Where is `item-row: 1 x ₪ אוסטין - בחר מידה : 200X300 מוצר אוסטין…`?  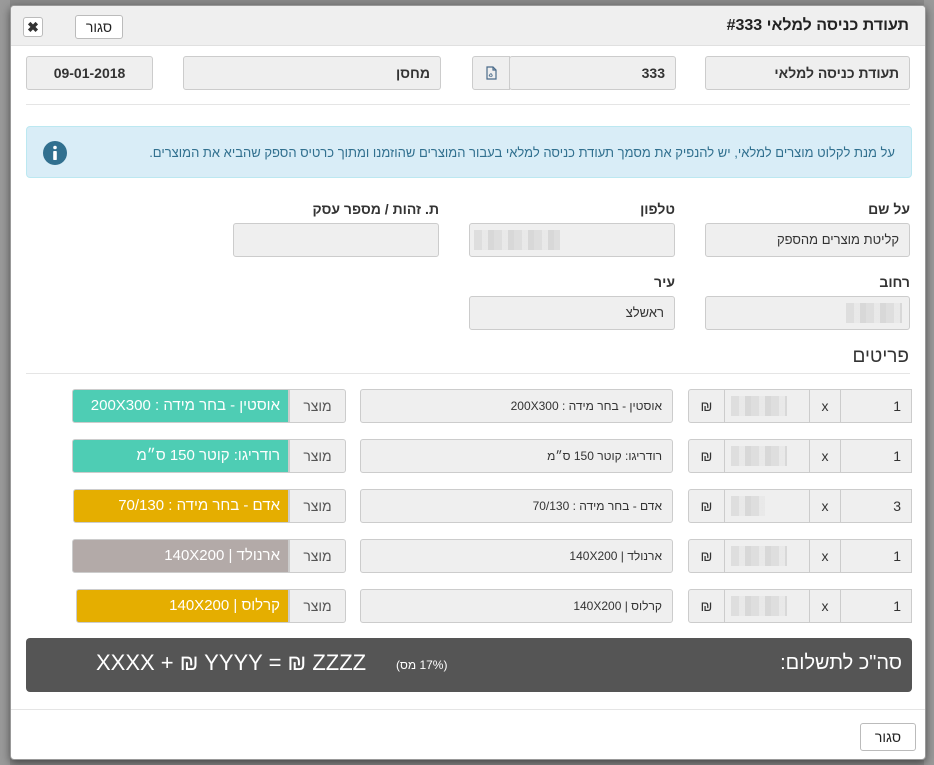 item-row: 1 x ₪ אוסטין - בחר מידה : 200X300 מוצר אוסטין… is located at coordinates (468, 407).